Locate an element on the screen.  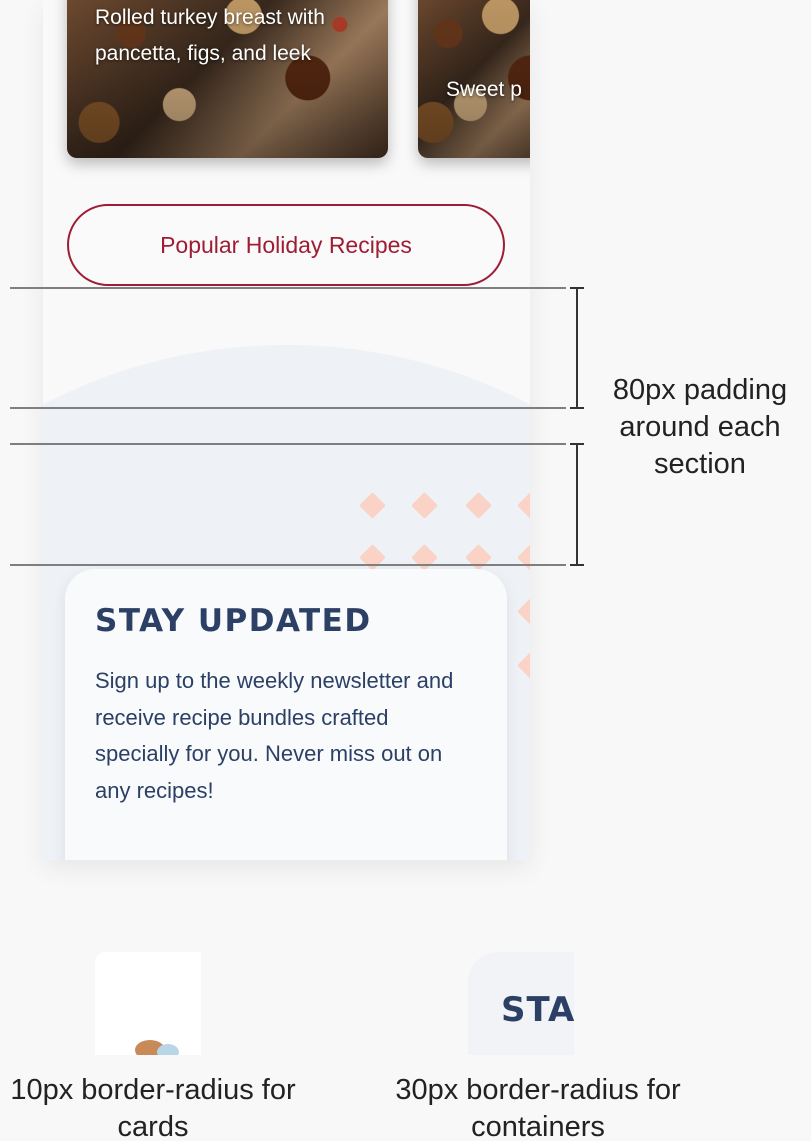
recipe-card: Sweet p is located at coordinates (474, 79).